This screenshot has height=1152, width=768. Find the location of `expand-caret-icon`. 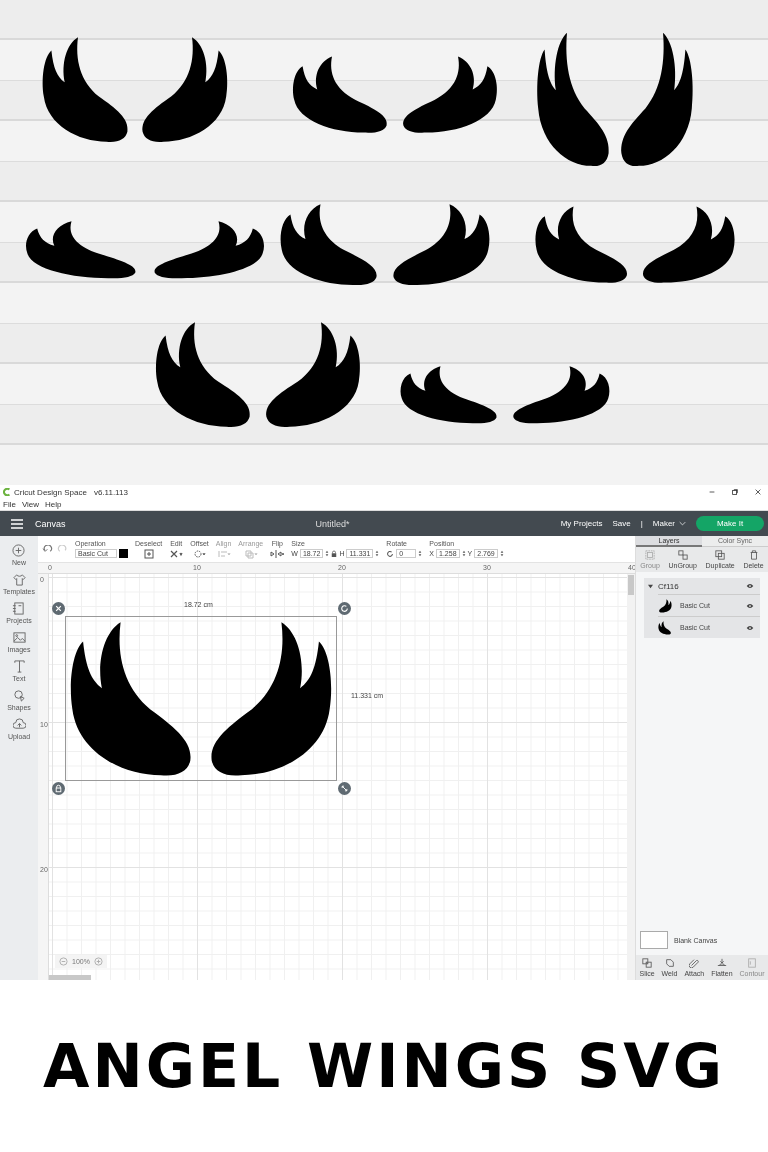

expand-caret-icon is located at coordinates (650, 586).